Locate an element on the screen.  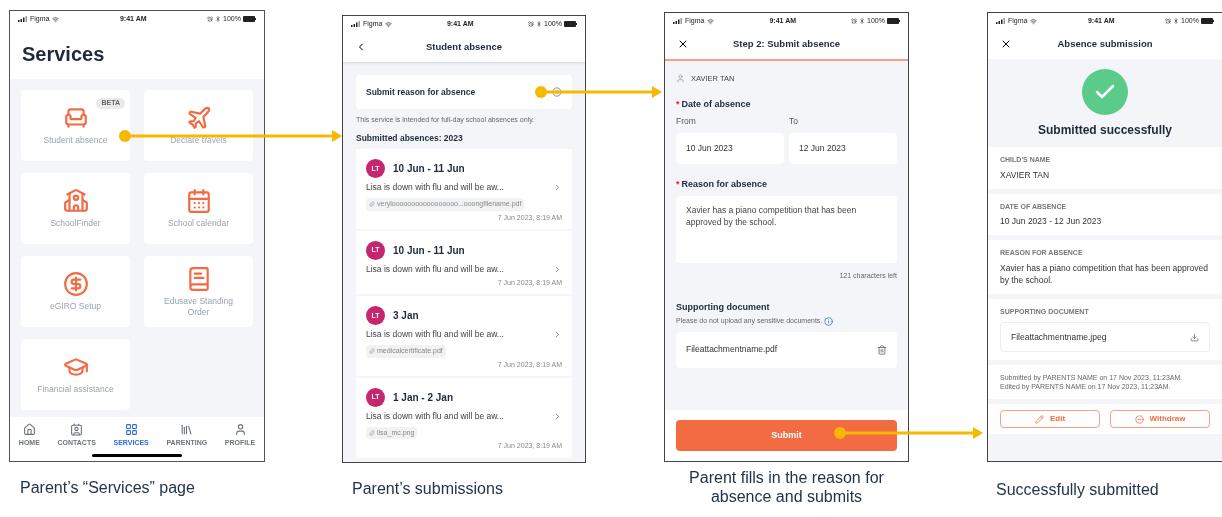
service-tile: School calendar is located at coordinates (198, 208).